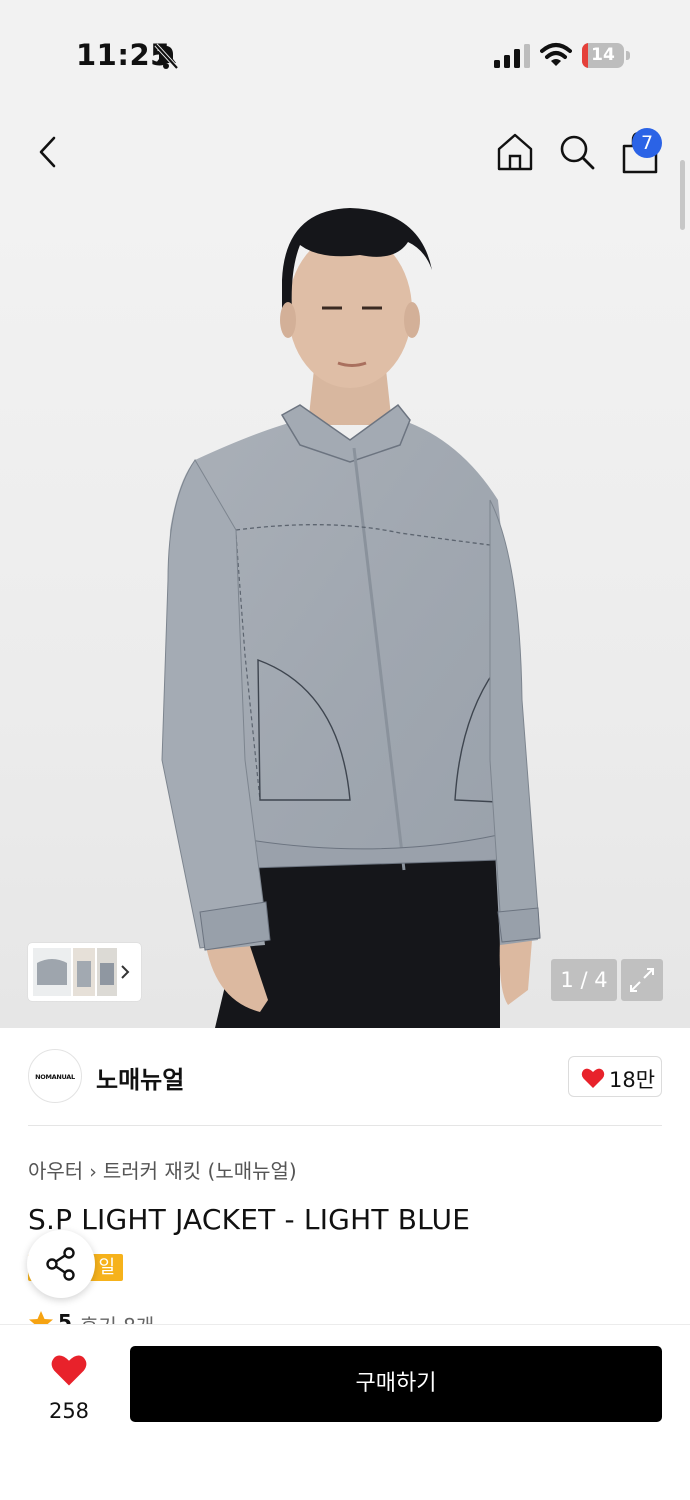  I want to click on breadcrumb-item: 아우터, so click(55, 1171).